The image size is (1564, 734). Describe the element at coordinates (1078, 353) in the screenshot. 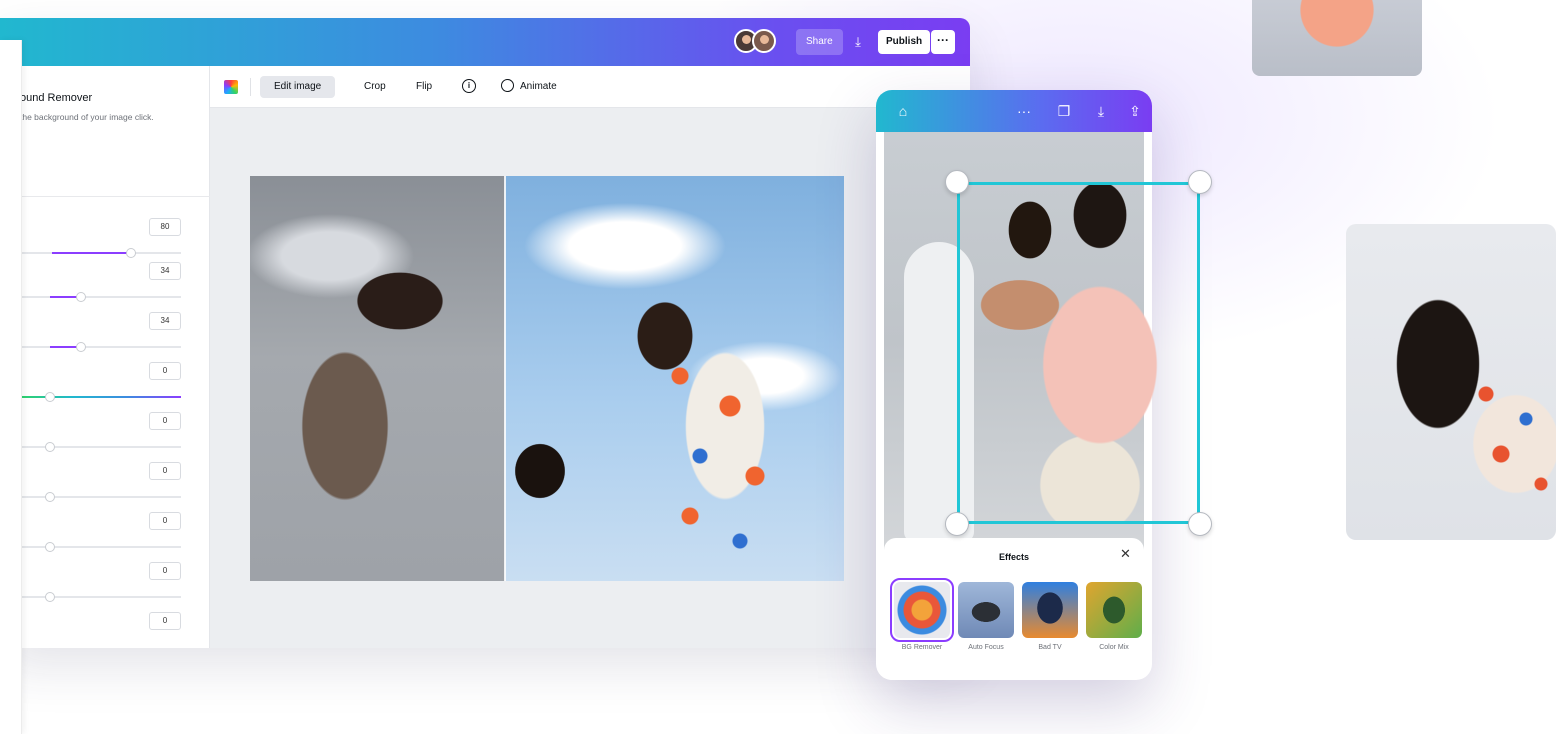

I see `selection-frame` at that location.